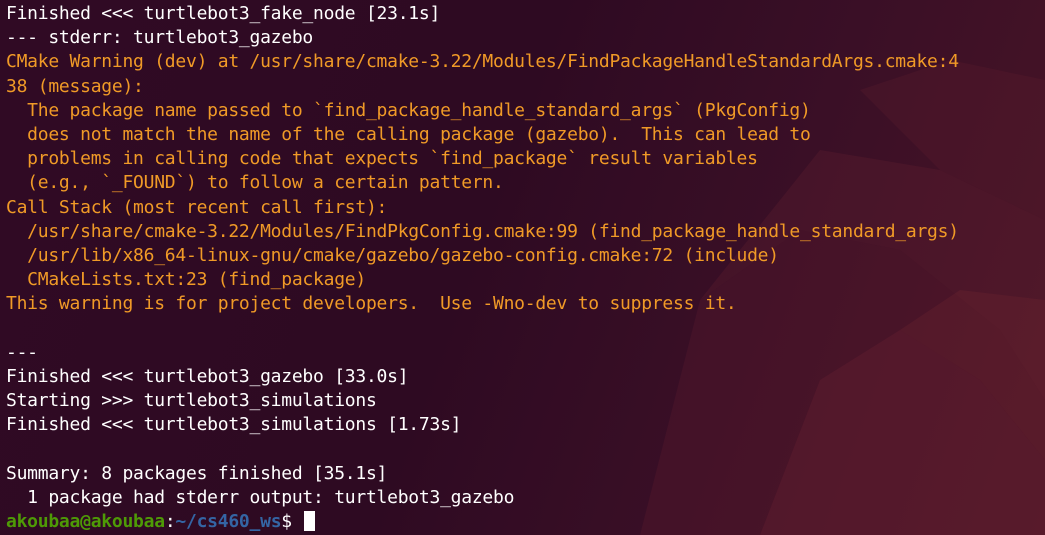 The image size is (1045, 535). Describe the element at coordinates (197, 473) in the screenshot. I see `summary-line: Summary: 8 packages finished [35.1s]` at that location.